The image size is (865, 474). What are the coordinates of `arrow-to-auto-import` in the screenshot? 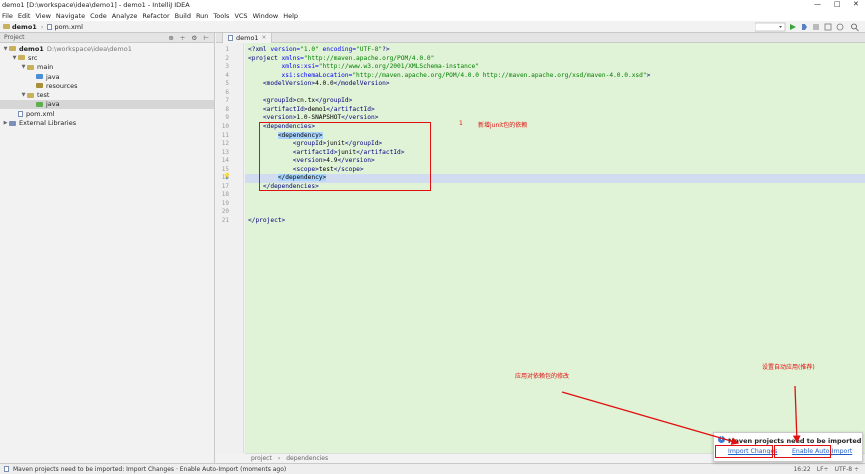 It's located at (796, 414).